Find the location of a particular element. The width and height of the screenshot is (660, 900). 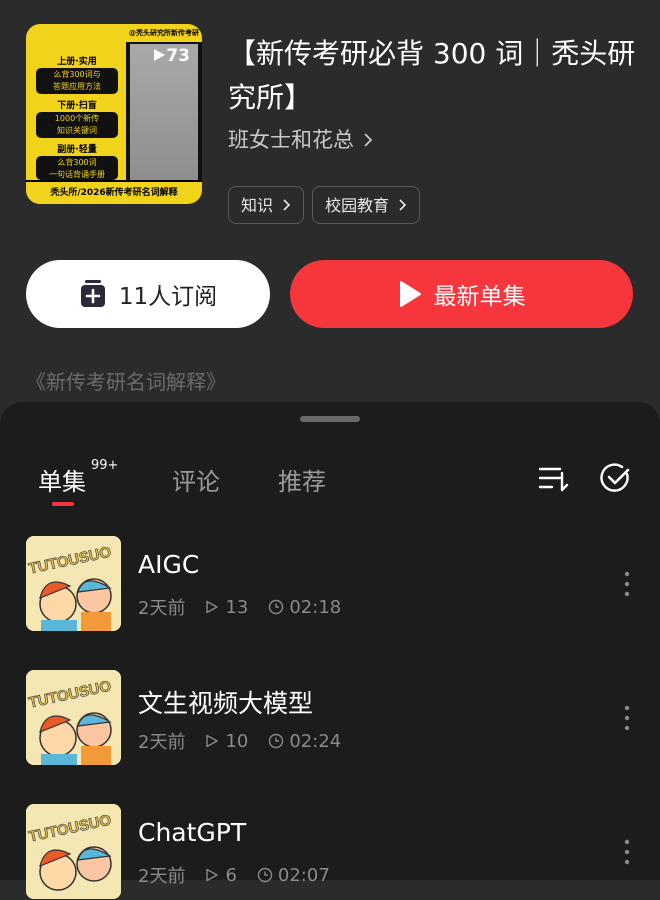

tab-recommend-label: 推荐 is located at coordinates (302, 482).